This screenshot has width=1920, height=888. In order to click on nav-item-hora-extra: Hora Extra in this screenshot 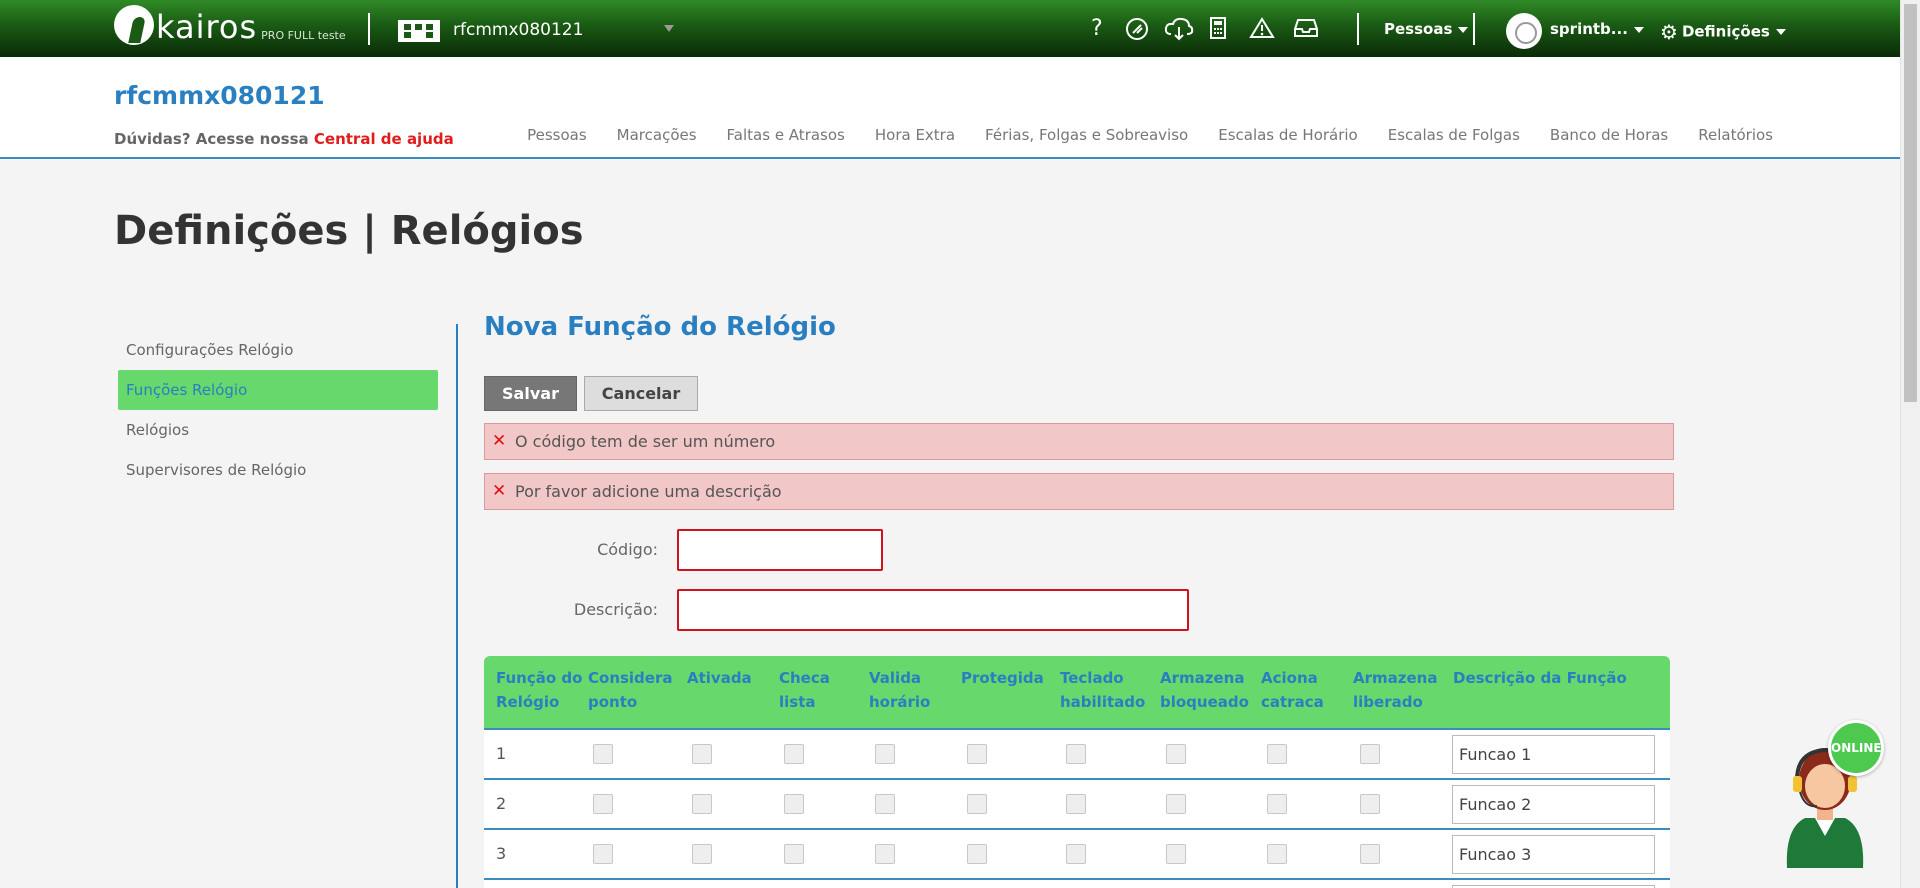, I will do `click(915, 135)`.